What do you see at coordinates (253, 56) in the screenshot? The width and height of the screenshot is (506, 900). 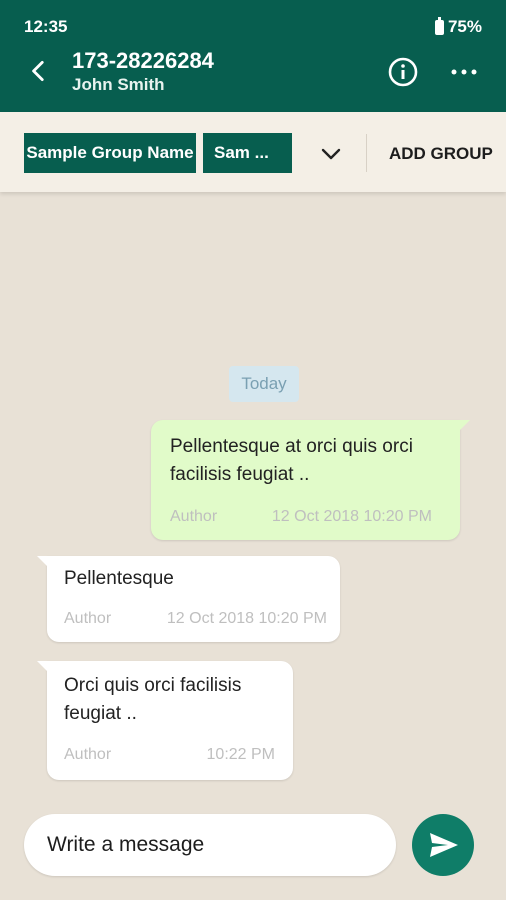 I see `app-header: 12:35 75% 173-28226284 John Smith` at bounding box center [253, 56].